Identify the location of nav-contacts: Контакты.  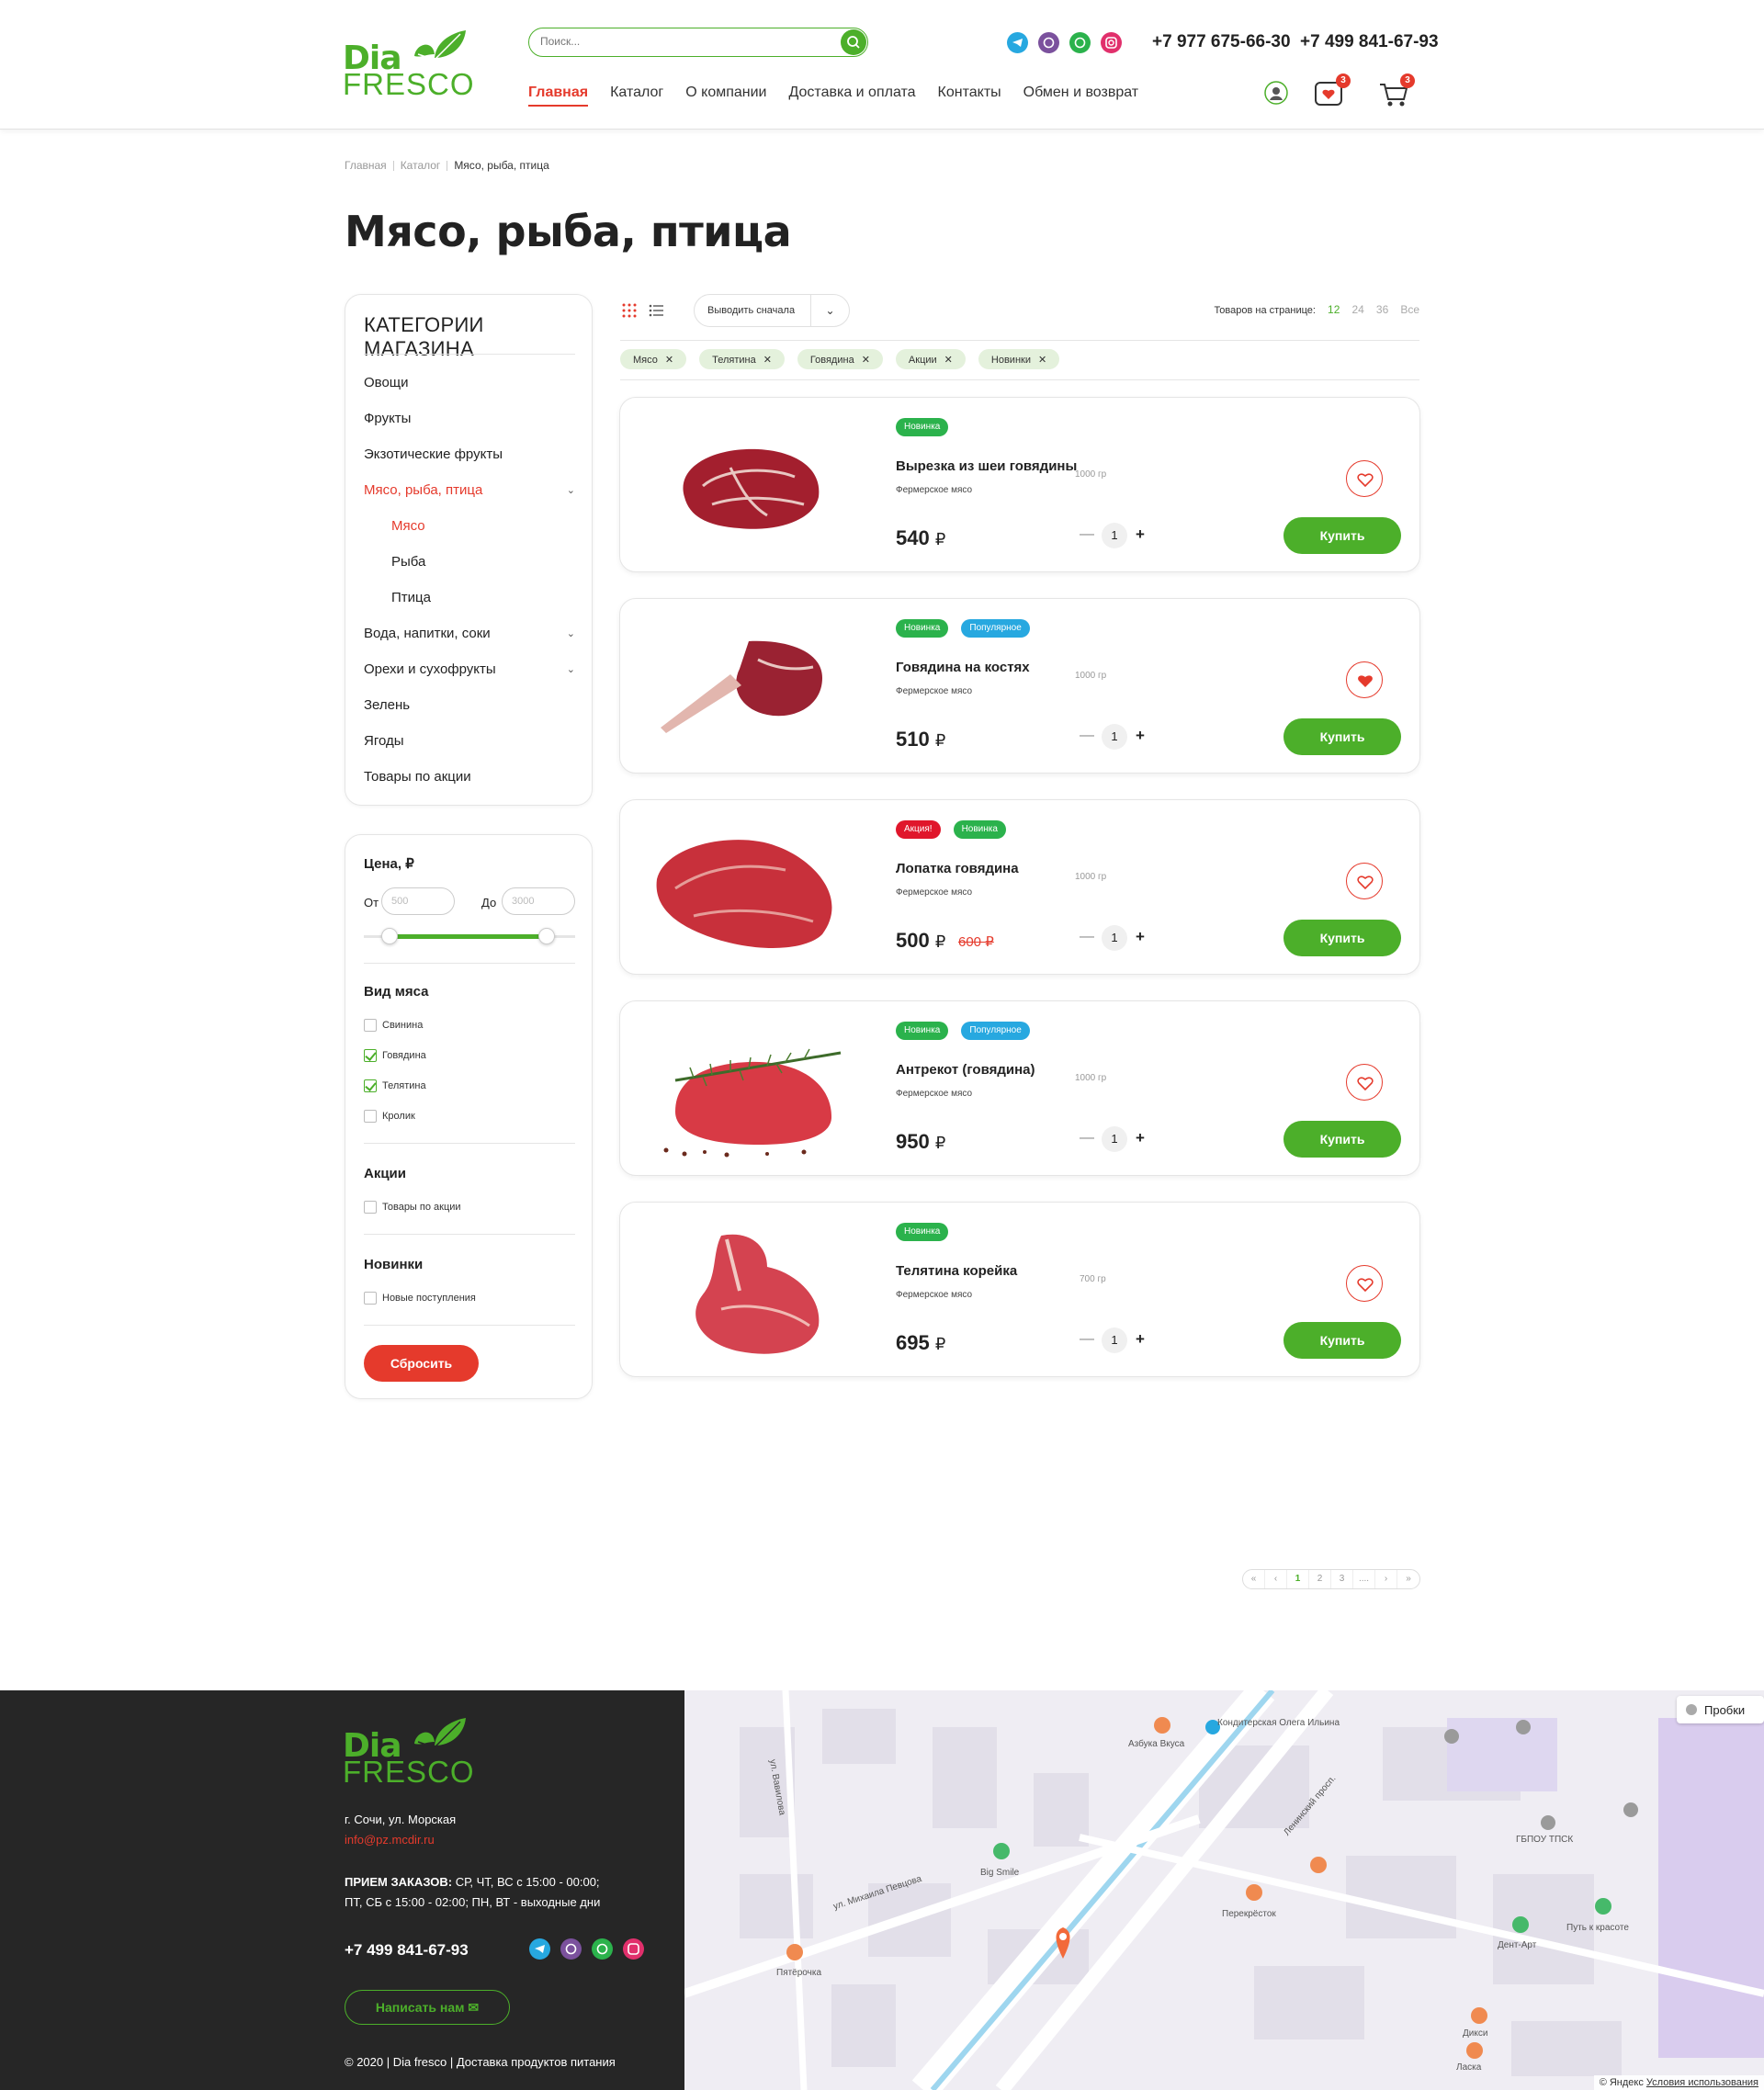
(970, 96).